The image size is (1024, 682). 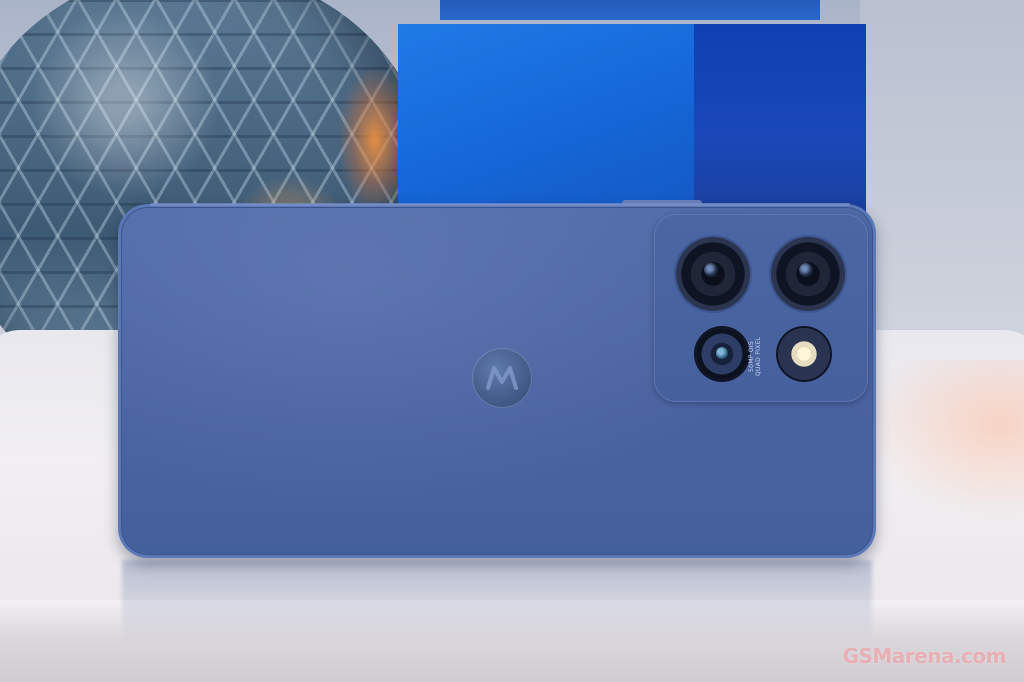 What do you see at coordinates (808, 274) in the screenshot?
I see `ultrawide-camera-lens-icon` at bounding box center [808, 274].